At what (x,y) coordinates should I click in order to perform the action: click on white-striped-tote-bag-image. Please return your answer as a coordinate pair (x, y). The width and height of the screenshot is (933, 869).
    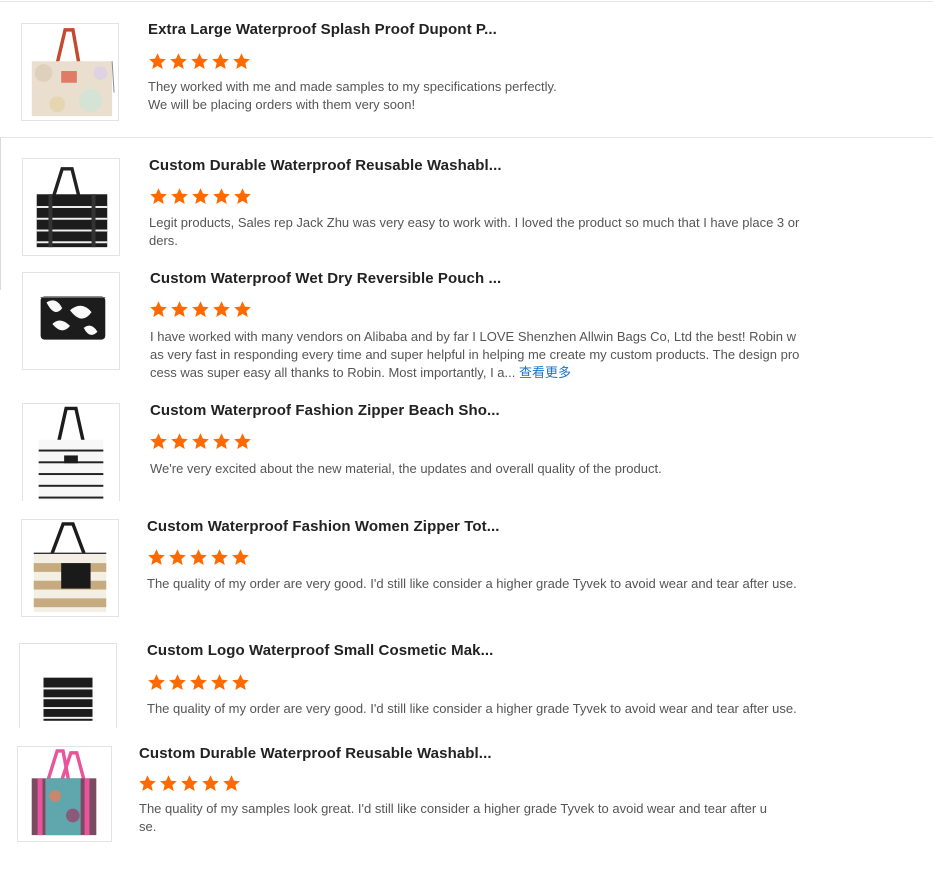
    Looking at the image, I should click on (71, 453).